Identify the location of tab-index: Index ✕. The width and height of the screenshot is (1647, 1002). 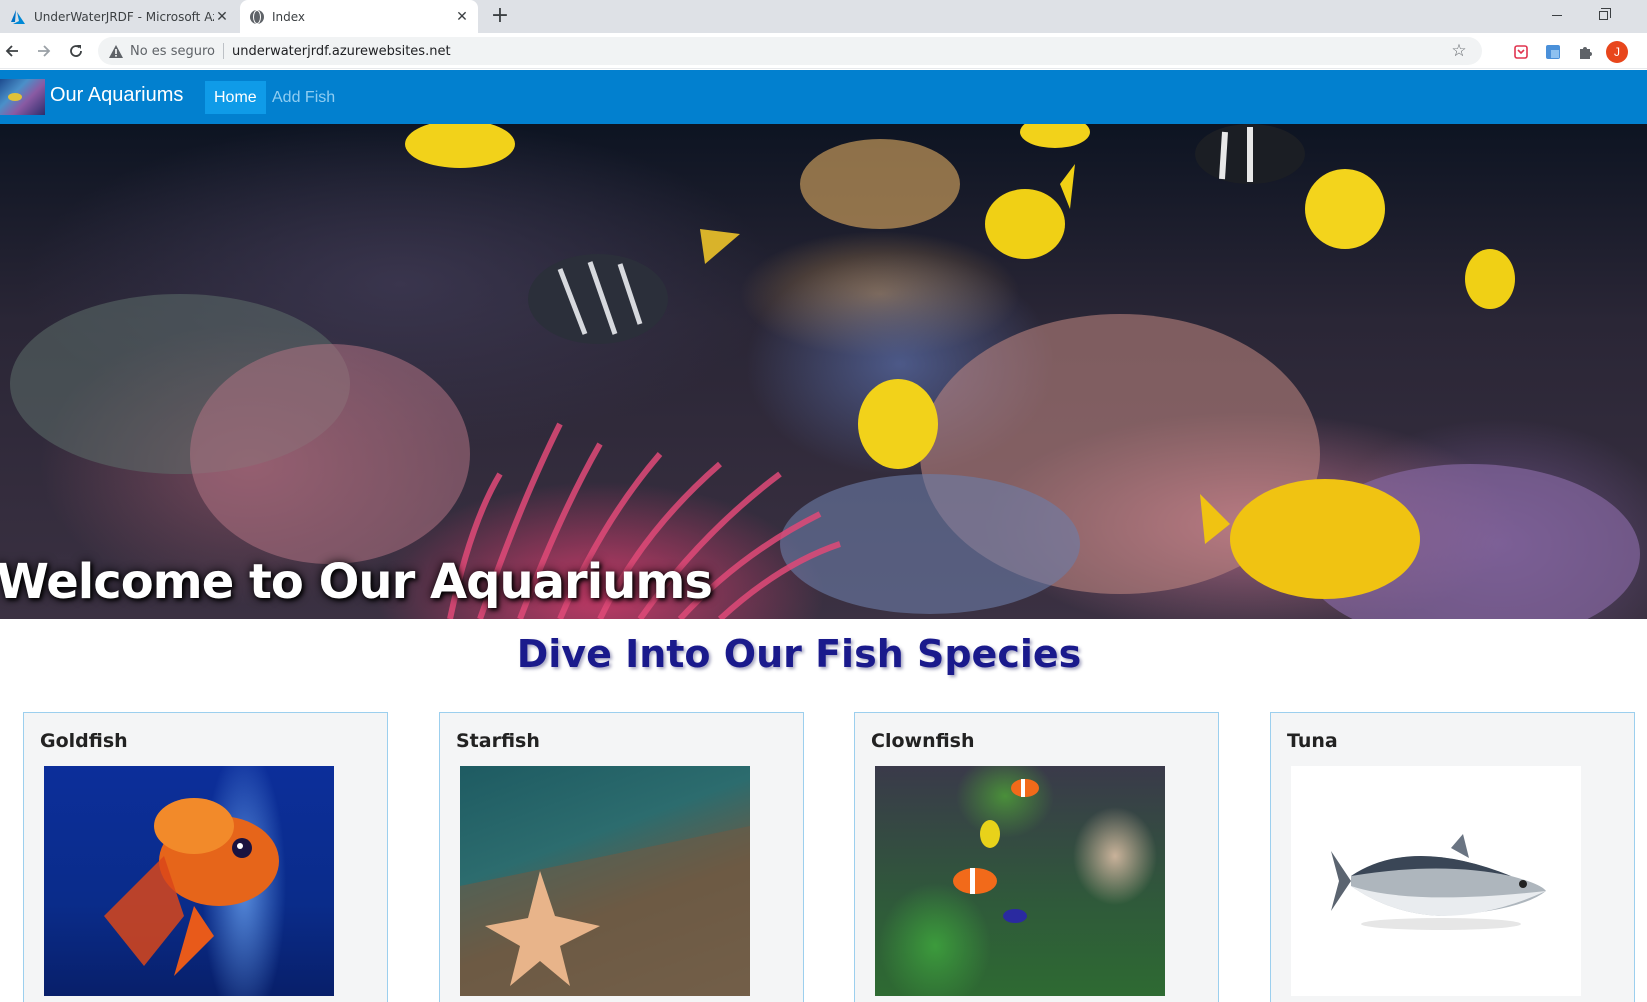
(359, 16).